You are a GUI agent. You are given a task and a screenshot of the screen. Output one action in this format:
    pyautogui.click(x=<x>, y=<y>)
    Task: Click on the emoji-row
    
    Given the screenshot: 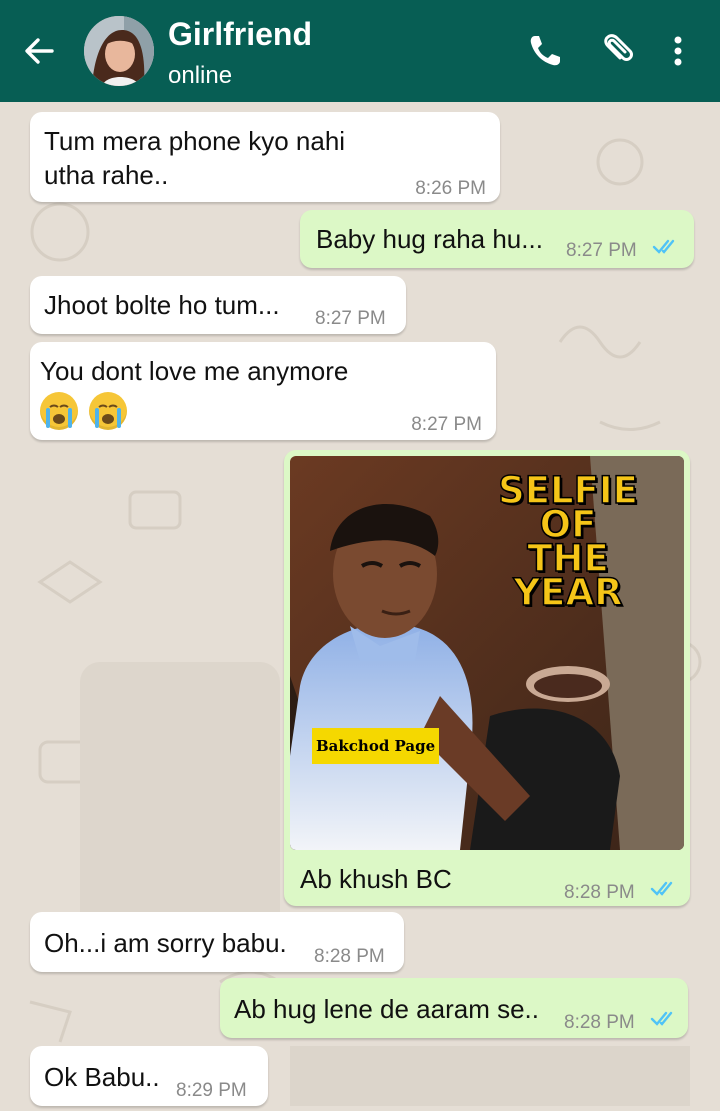 What is the action you would take?
    pyautogui.click(x=85, y=411)
    